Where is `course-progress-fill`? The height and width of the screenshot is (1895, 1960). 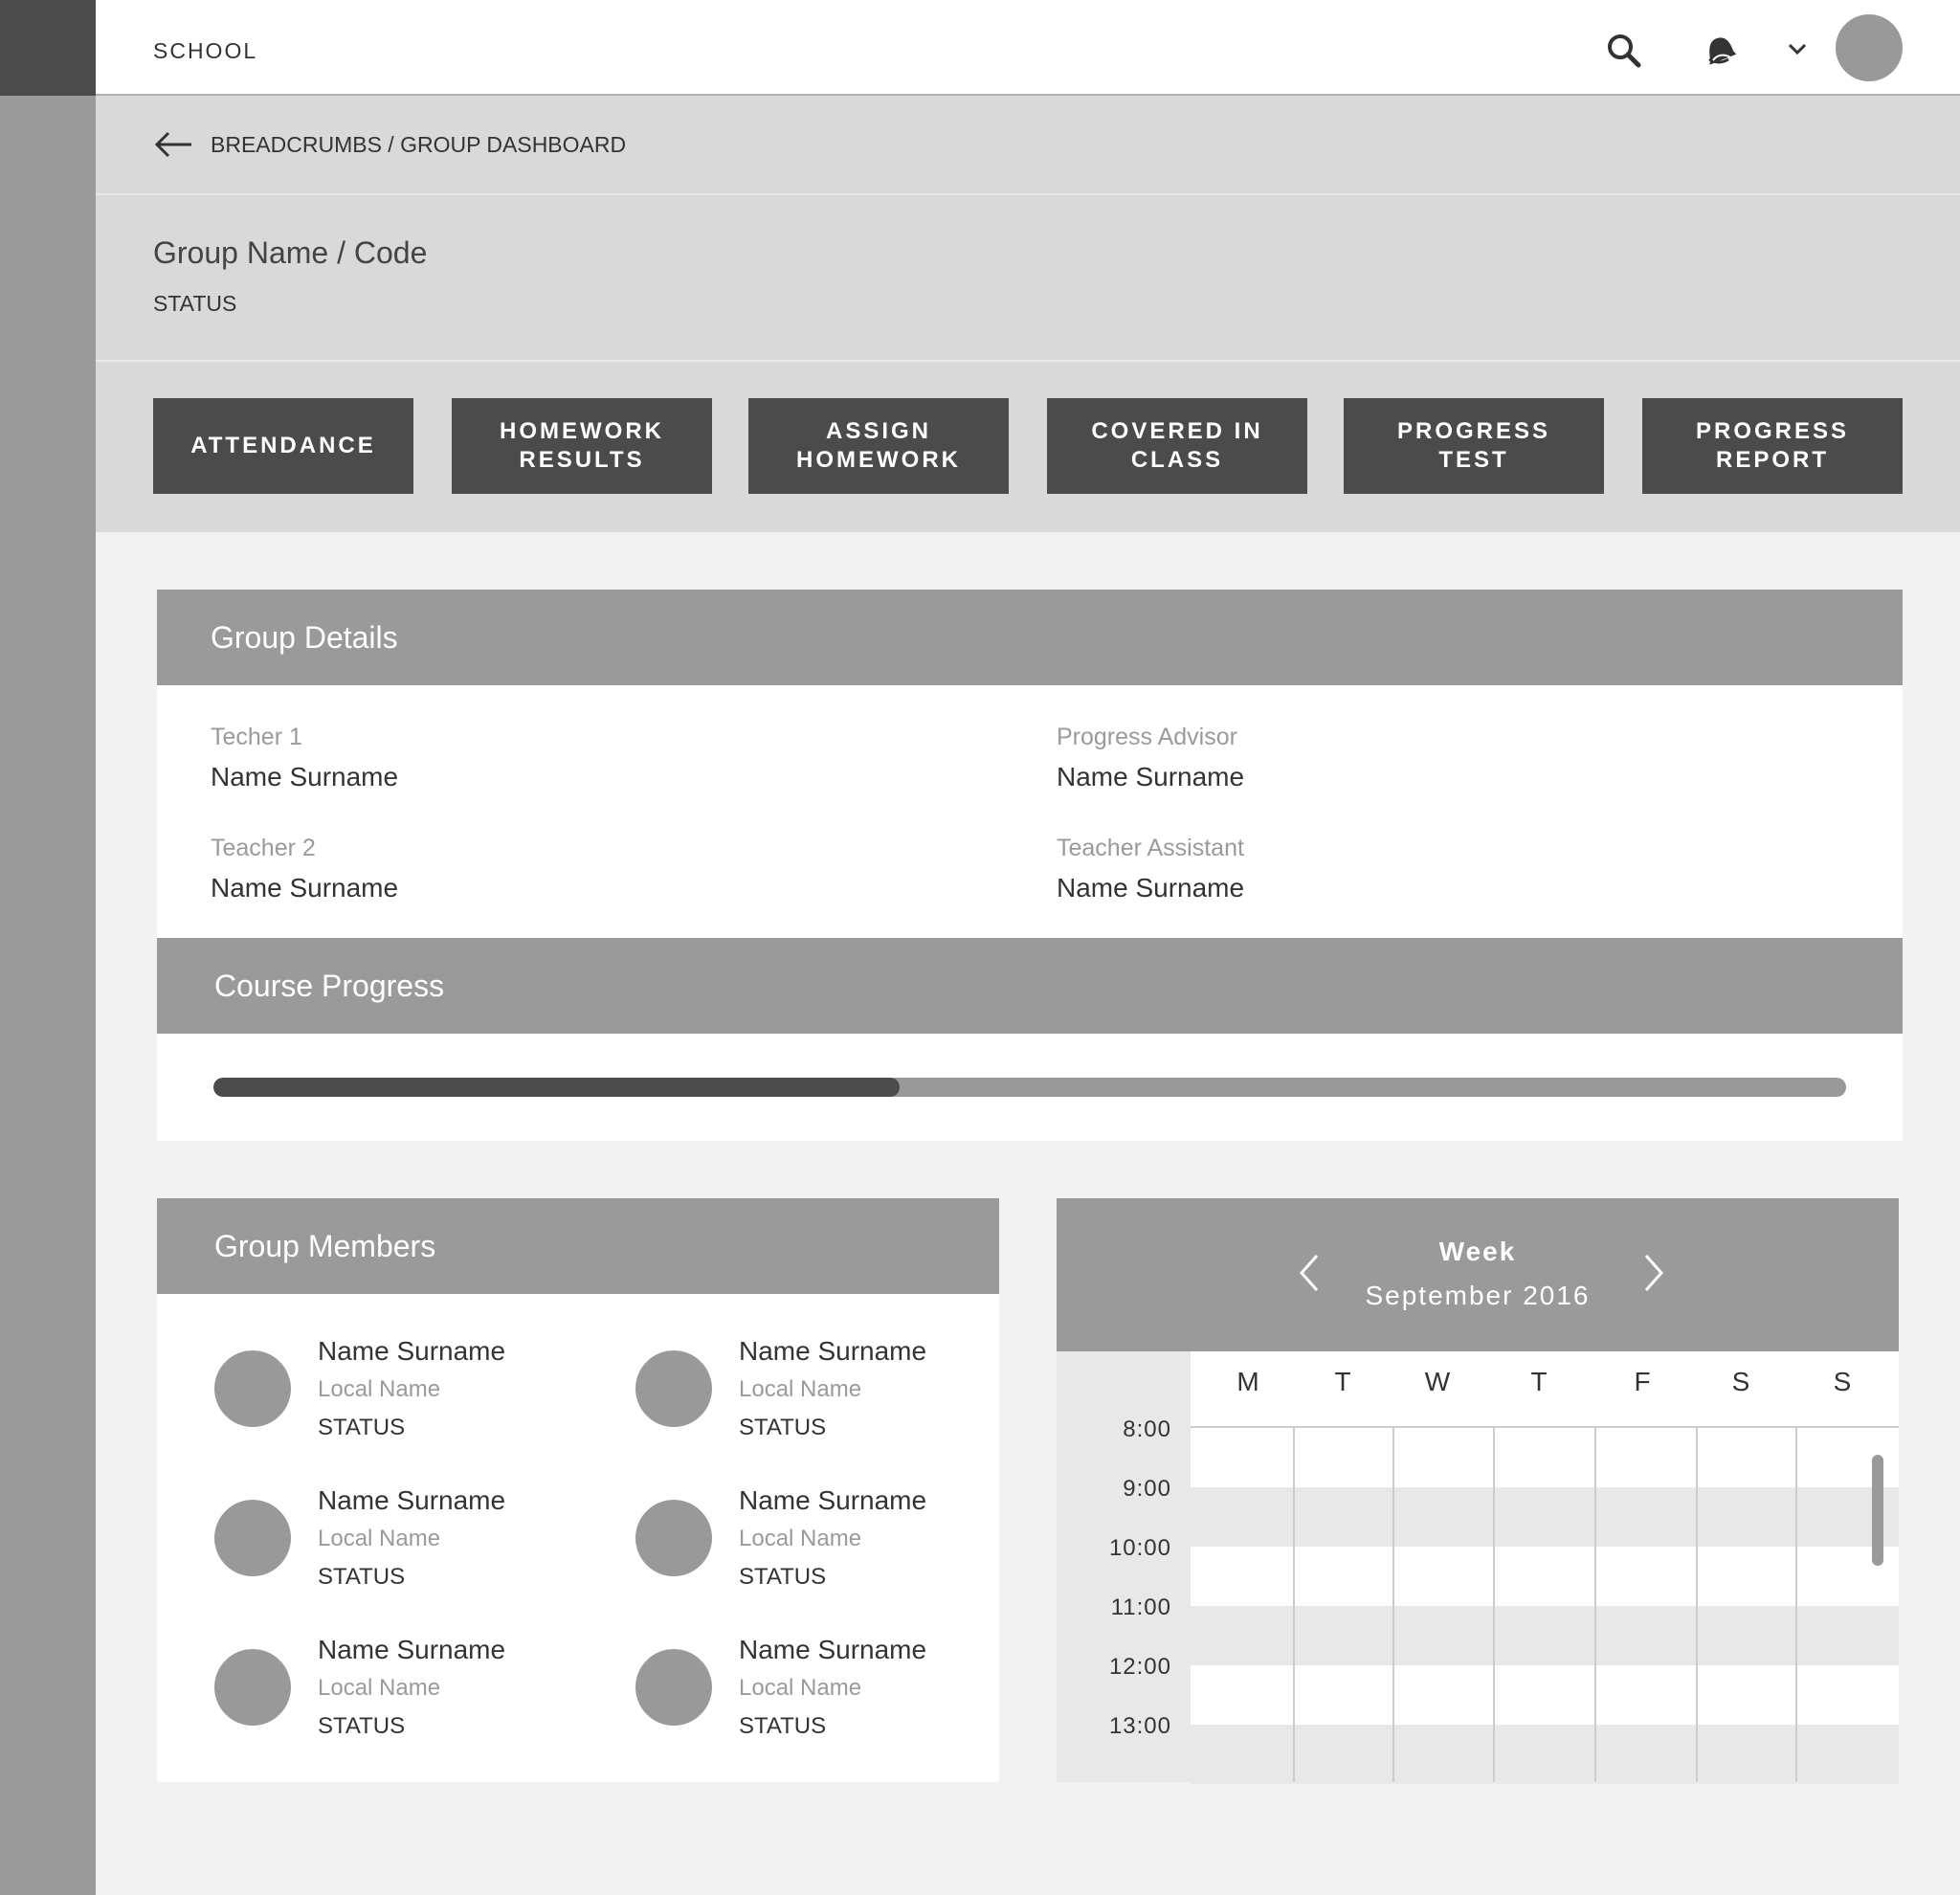 course-progress-fill is located at coordinates (557, 1088).